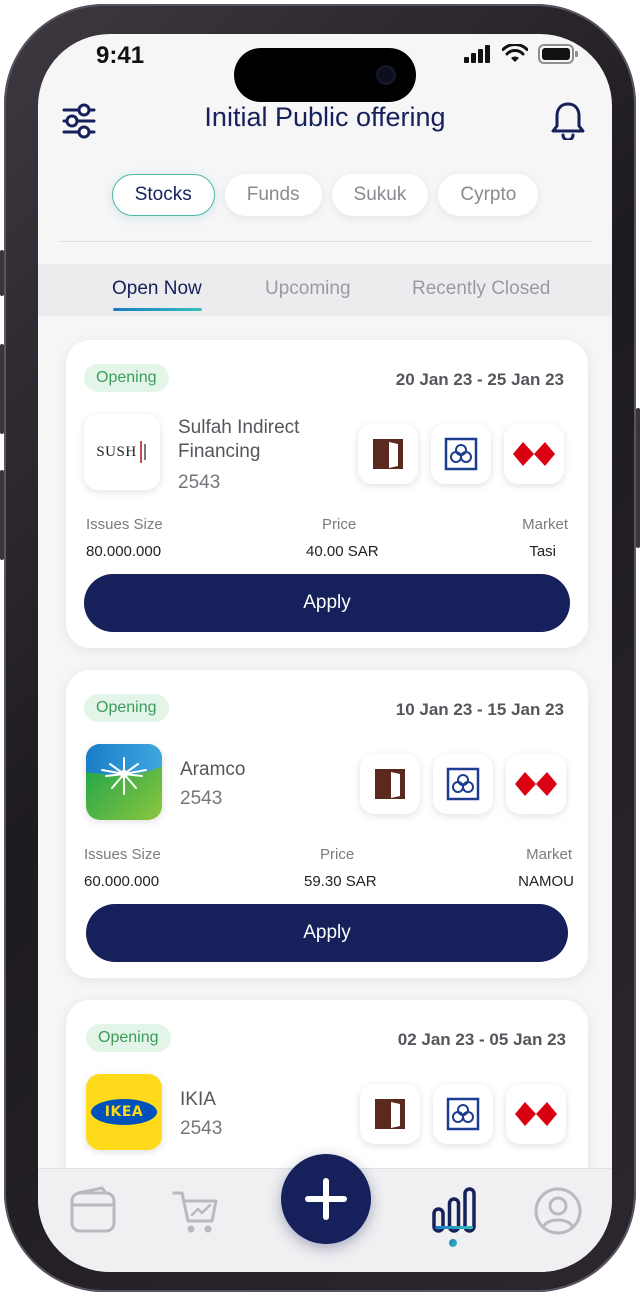 Image resolution: width=640 pixels, height=1296 pixels. Describe the element at coordinates (124, 551) in the screenshot. I see `issue-size-value: 80.000.000` at that location.